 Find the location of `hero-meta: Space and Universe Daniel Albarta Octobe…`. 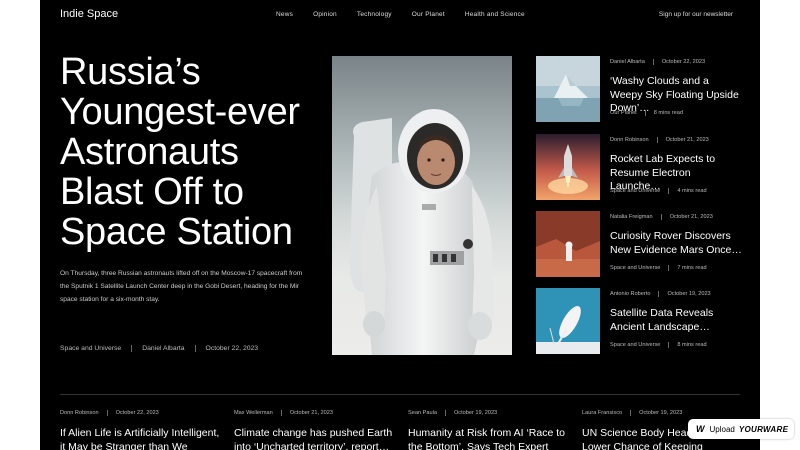

hero-meta: Space and Universe Daniel Albarta Octobe… is located at coordinates (159, 348).